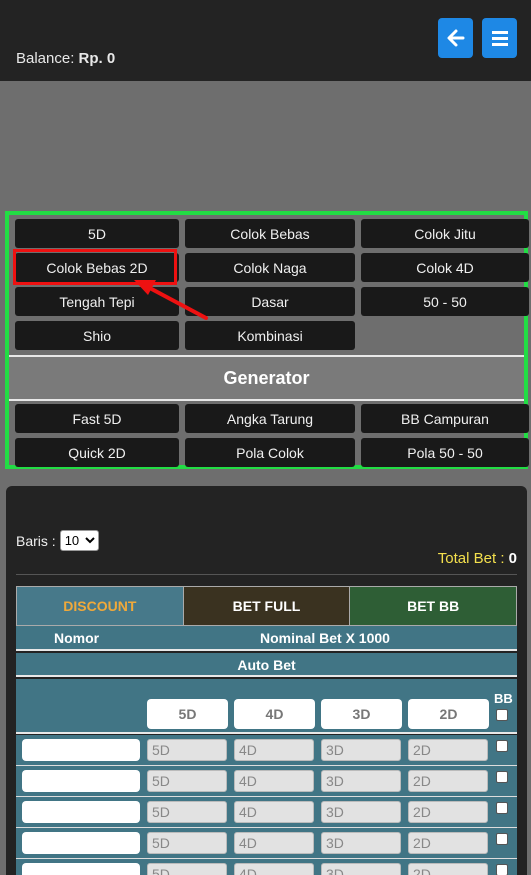 The height and width of the screenshot is (875, 531). I want to click on tab-bet-full: BET FULL, so click(266, 606).